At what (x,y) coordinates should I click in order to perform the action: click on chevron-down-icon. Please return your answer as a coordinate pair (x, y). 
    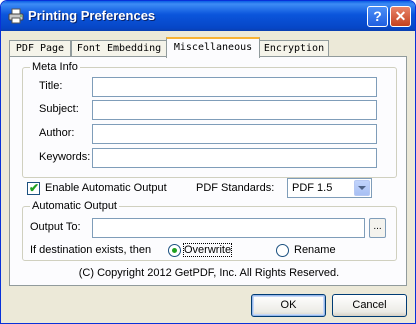
    Looking at the image, I should click on (362, 188).